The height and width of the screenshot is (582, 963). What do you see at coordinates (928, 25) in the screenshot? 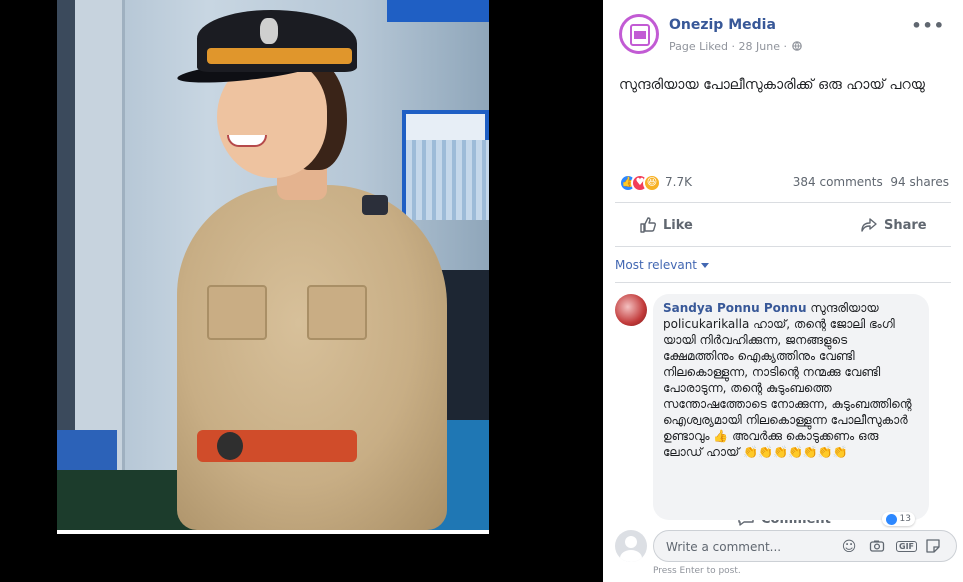
I see `more-options-icon: •••` at bounding box center [928, 25].